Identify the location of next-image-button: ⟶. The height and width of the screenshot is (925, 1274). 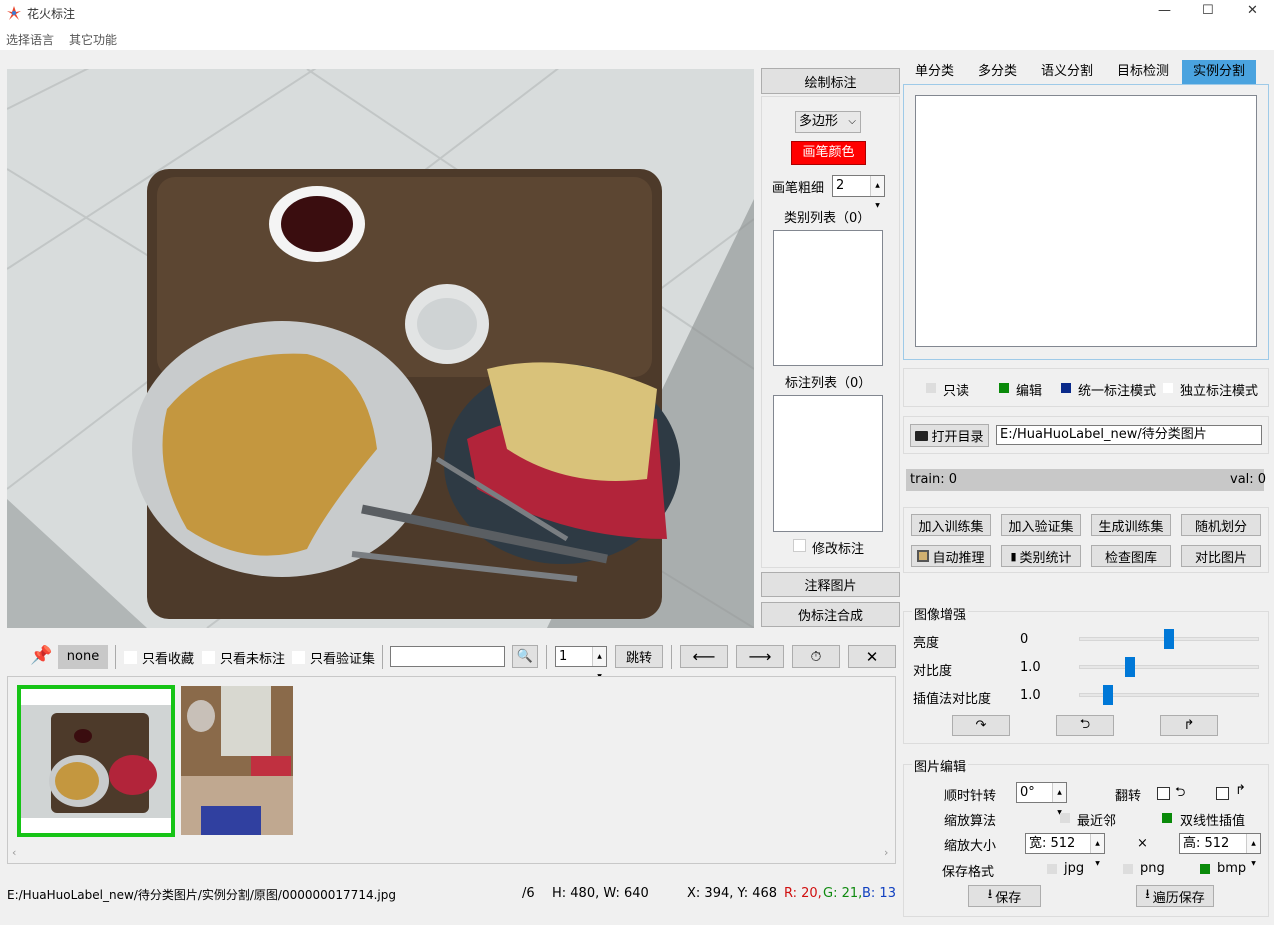
(760, 656).